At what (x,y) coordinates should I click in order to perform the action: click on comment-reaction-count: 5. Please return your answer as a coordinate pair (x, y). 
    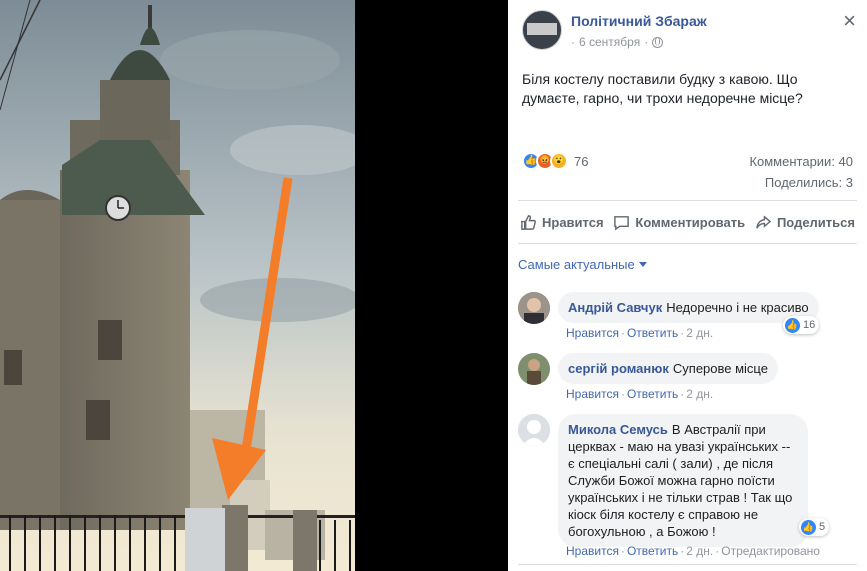
    Looking at the image, I should click on (822, 527).